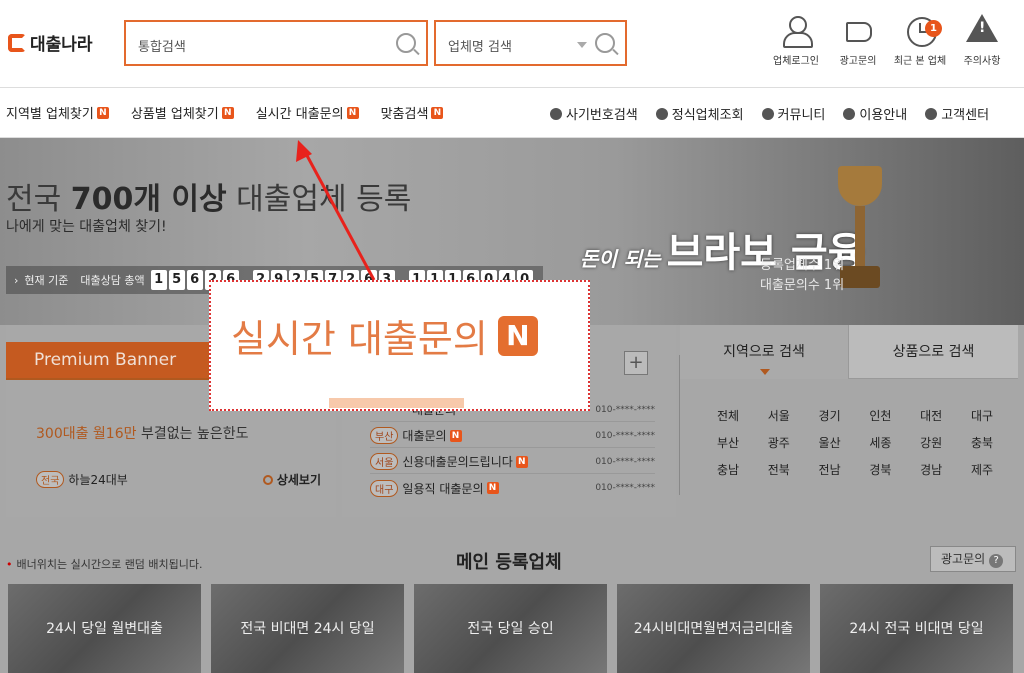 This screenshot has width=1024, height=673. Describe the element at coordinates (728, 442) in the screenshot. I see `region-link: 부산` at that location.